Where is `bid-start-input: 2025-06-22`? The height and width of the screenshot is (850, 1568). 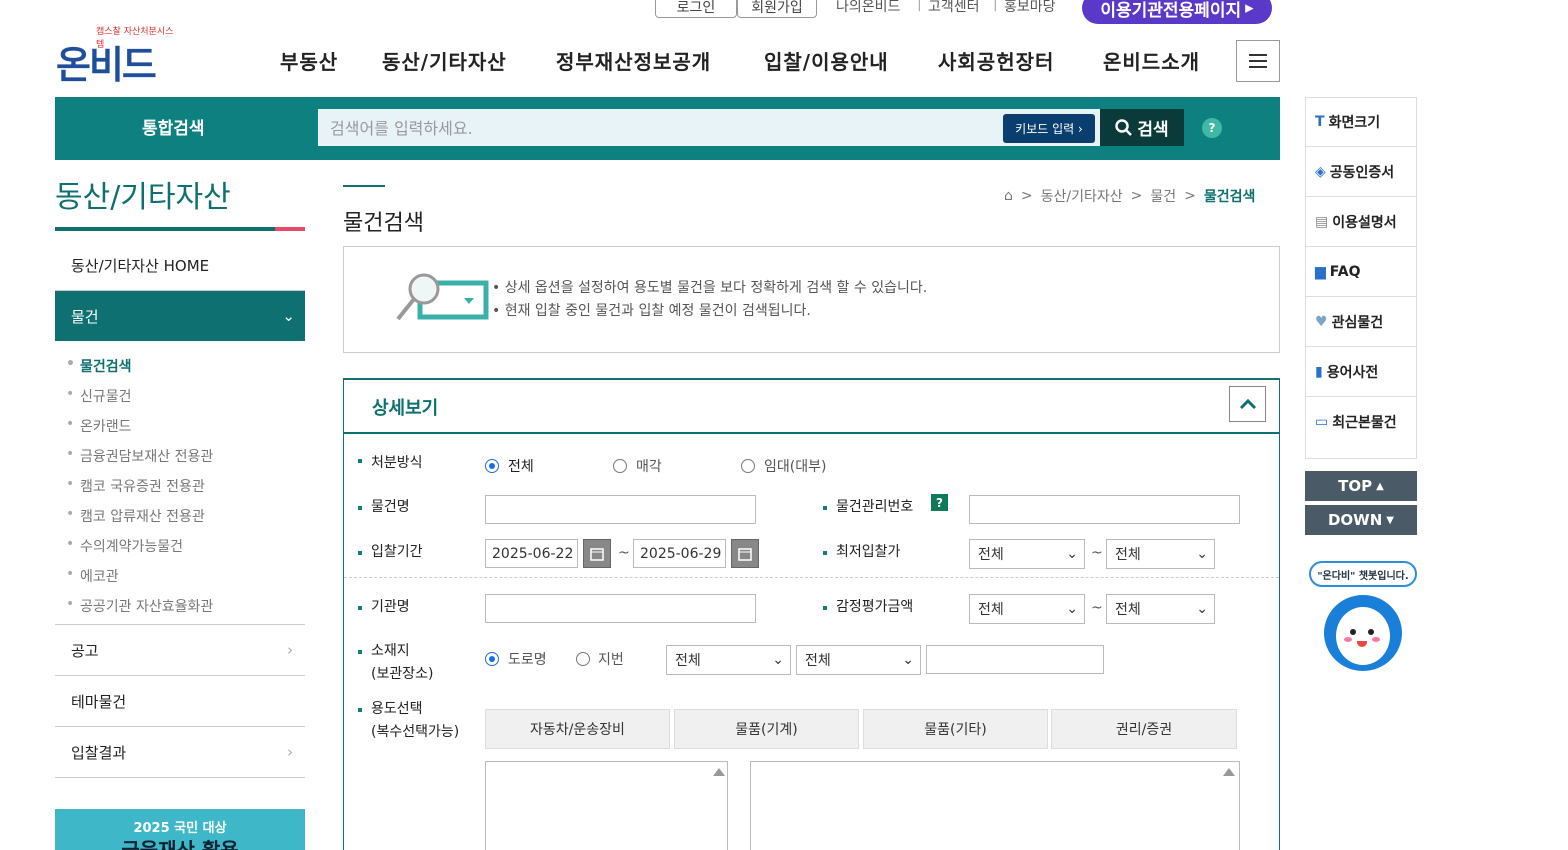
bid-start-input: 2025-06-22 is located at coordinates (531, 553).